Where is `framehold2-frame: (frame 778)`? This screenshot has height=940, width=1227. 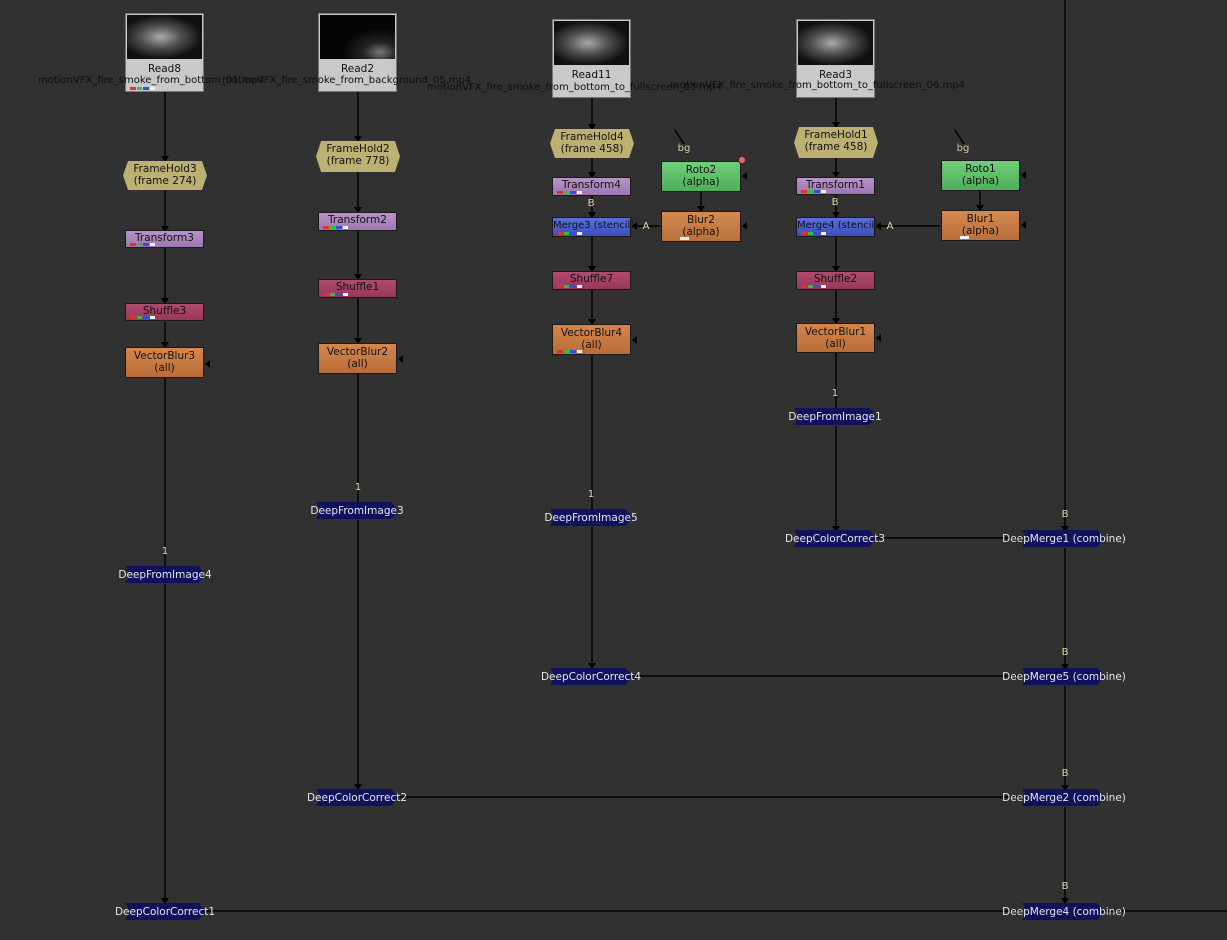 framehold2-frame: (frame 778) is located at coordinates (358, 161).